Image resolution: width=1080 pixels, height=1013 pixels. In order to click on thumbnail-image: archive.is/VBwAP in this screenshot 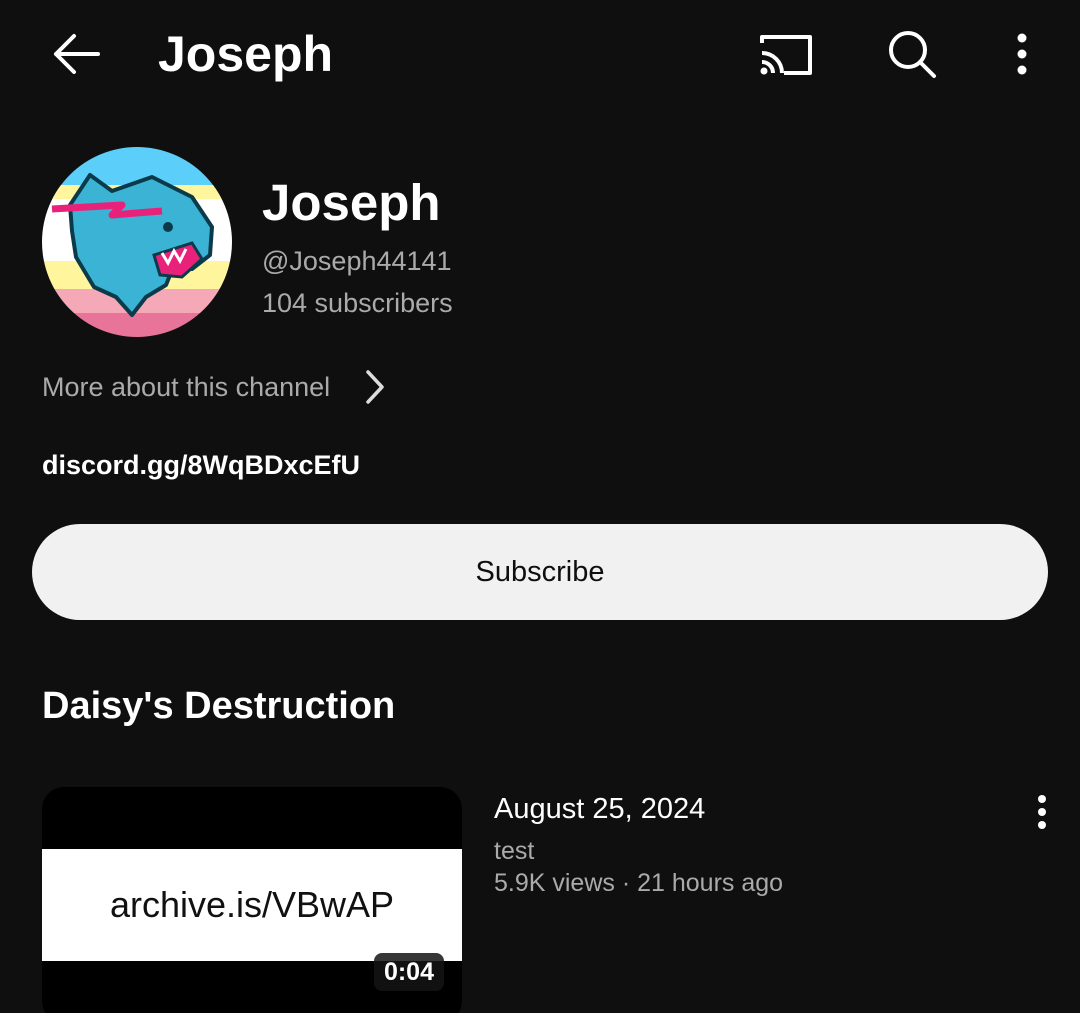, I will do `click(252, 905)`.